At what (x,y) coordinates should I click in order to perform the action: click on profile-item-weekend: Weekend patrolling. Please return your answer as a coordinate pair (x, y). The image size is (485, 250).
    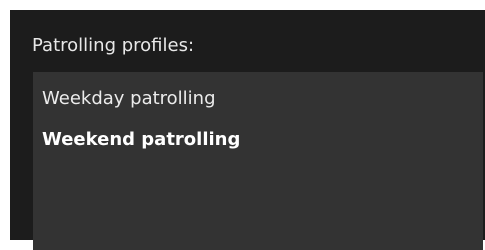
    Looking at the image, I should click on (141, 140).